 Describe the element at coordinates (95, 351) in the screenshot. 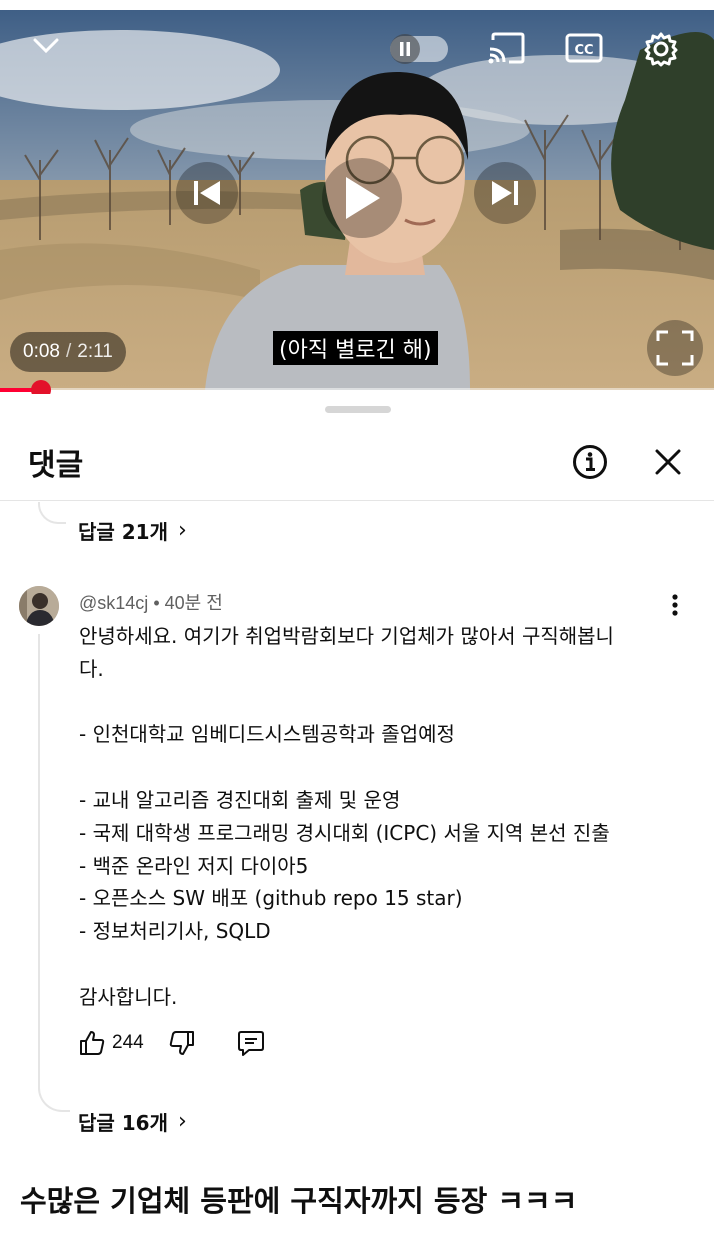

I see `duration: 2:11` at that location.